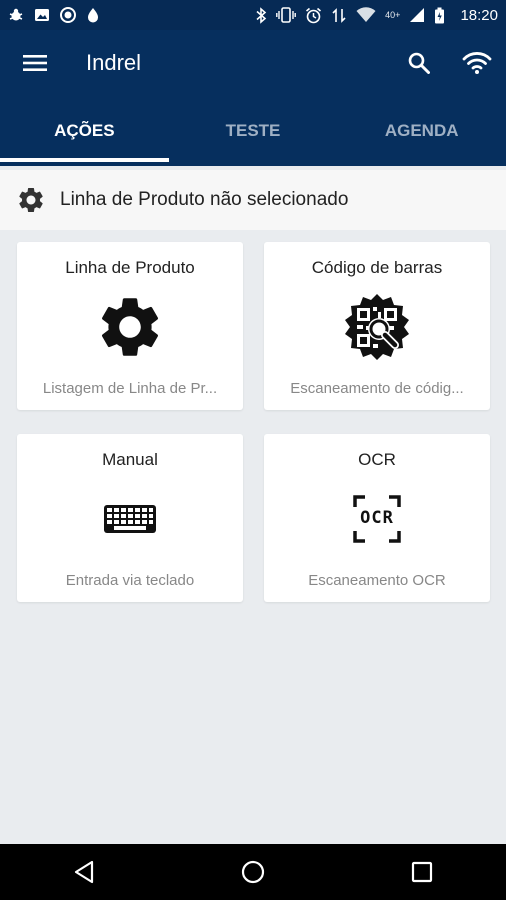 This screenshot has width=506, height=900. I want to click on back-button, so click(84, 872).